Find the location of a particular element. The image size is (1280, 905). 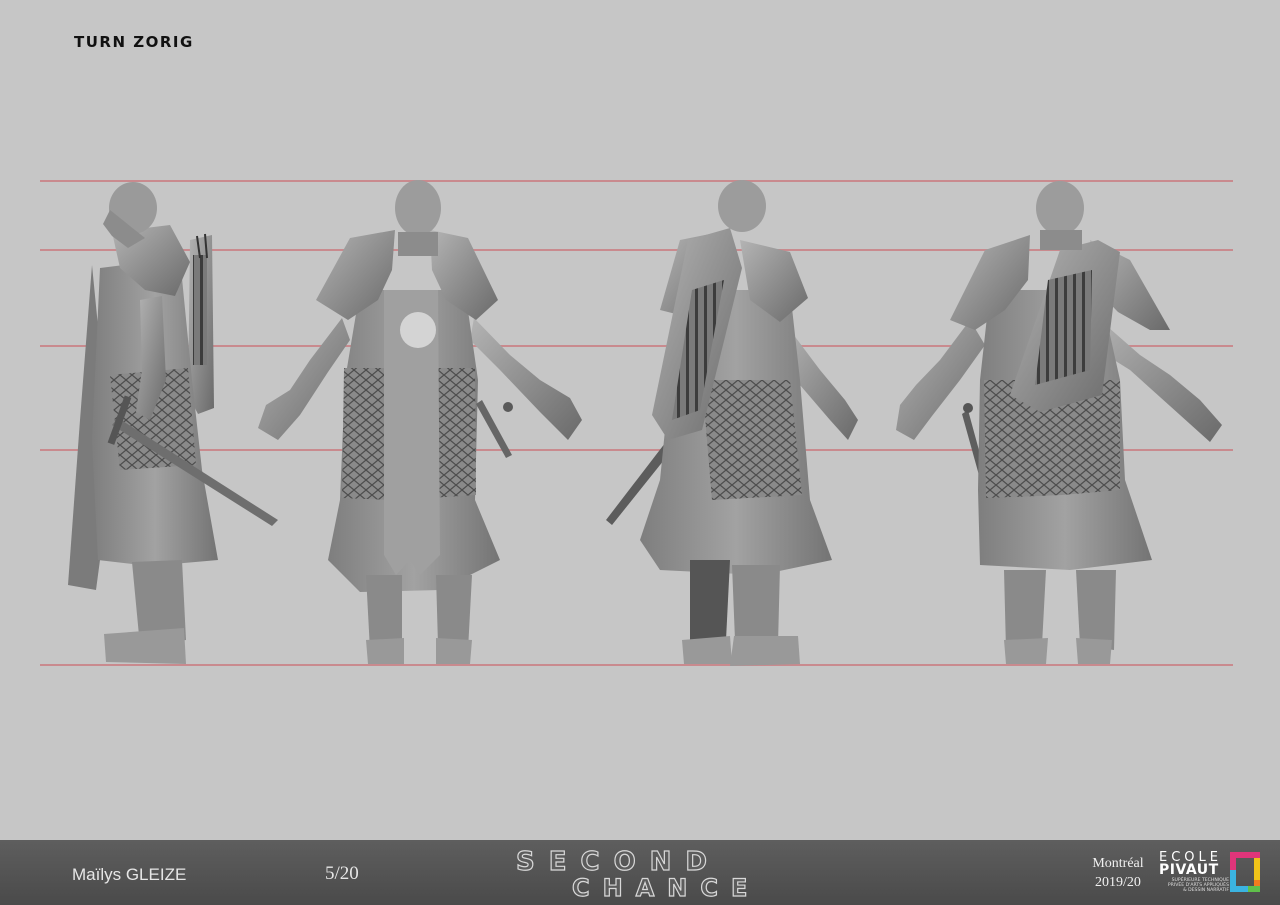

second-chance-logo: SECOND CHANCE is located at coordinates (637, 873).